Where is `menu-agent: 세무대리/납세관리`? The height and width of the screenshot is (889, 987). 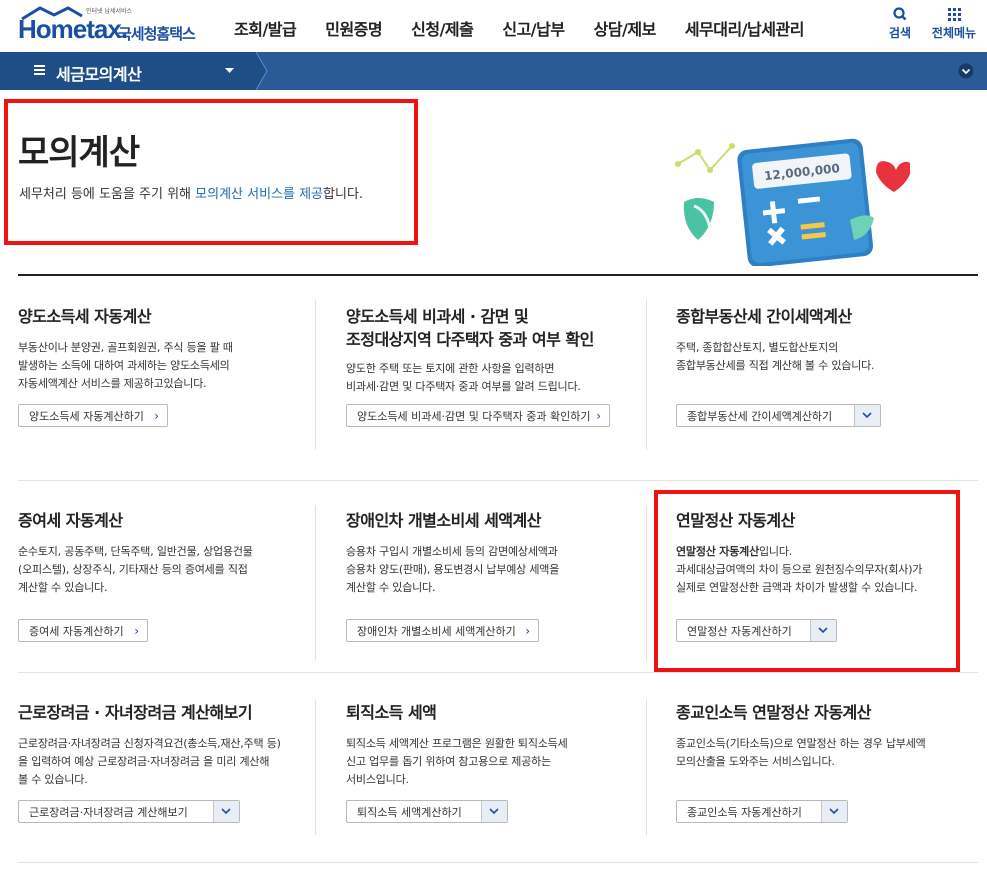
menu-agent: 세무대리/납세관리 is located at coordinates (745, 28).